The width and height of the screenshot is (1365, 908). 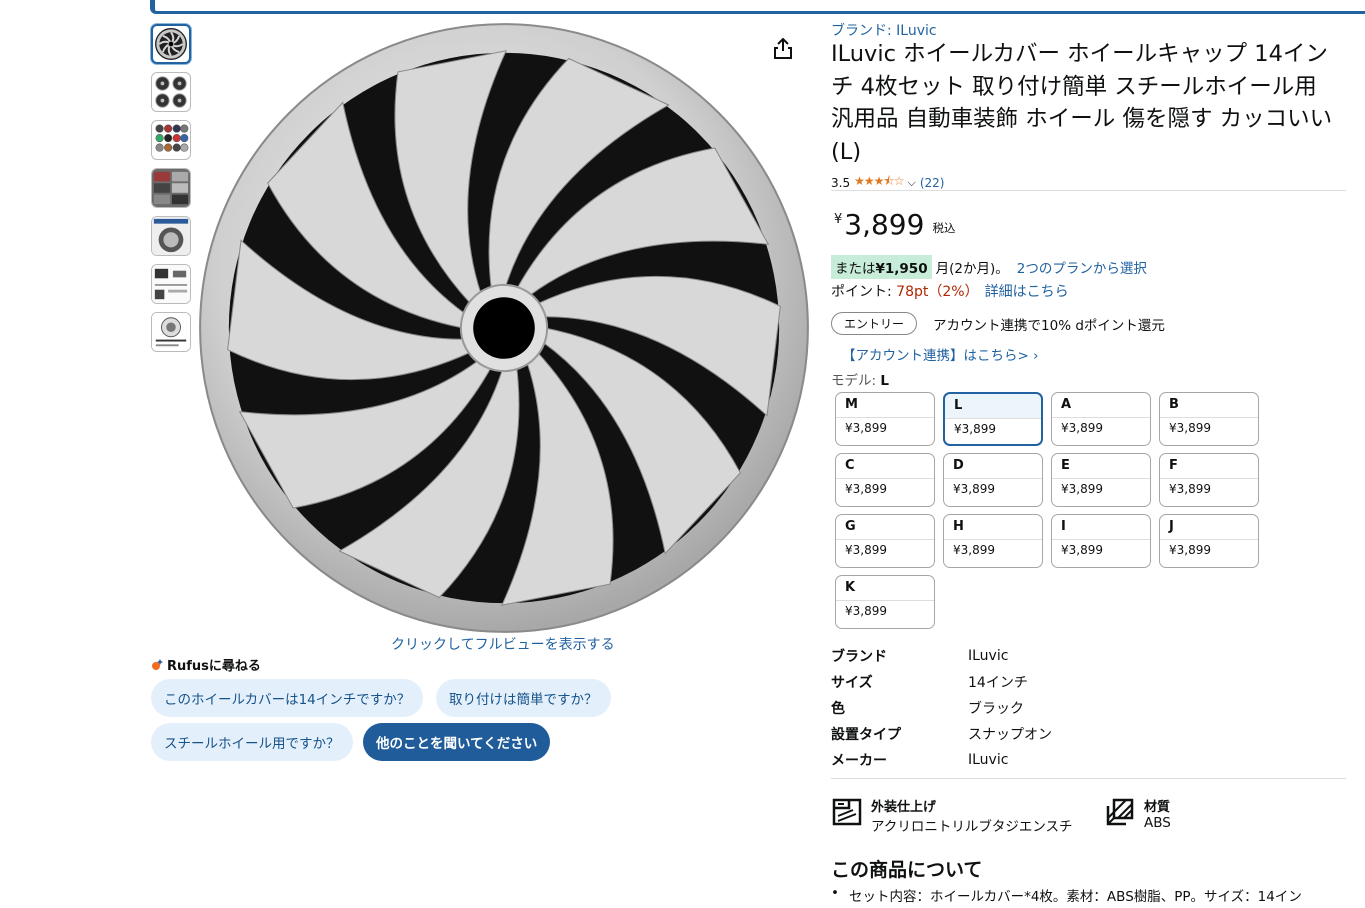 I want to click on spec-row: 色 ブラック, so click(x=941, y=708).